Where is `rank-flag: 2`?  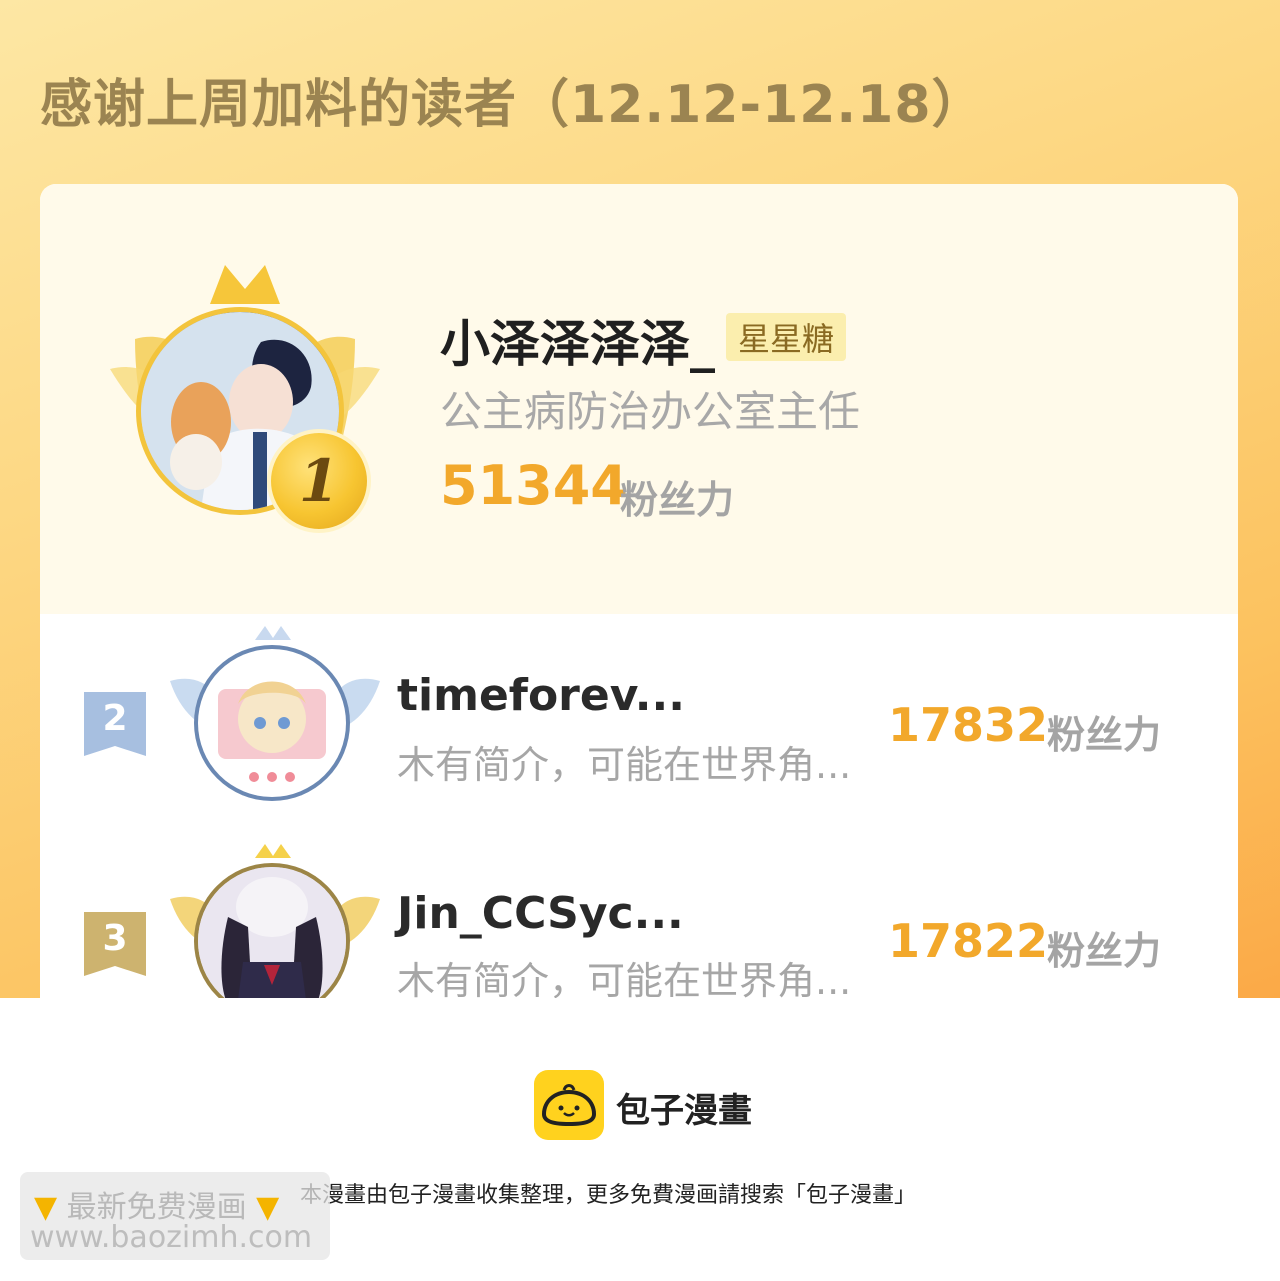 rank-flag: 2 is located at coordinates (115, 724).